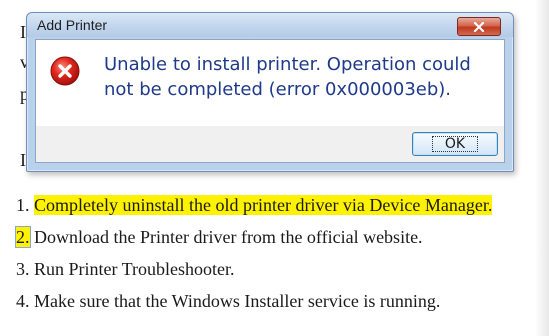 The image size is (549, 336). Describe the element at coordinates (72, 25) in the screenshot. I see `dialog-title: Add Printer` at that location.